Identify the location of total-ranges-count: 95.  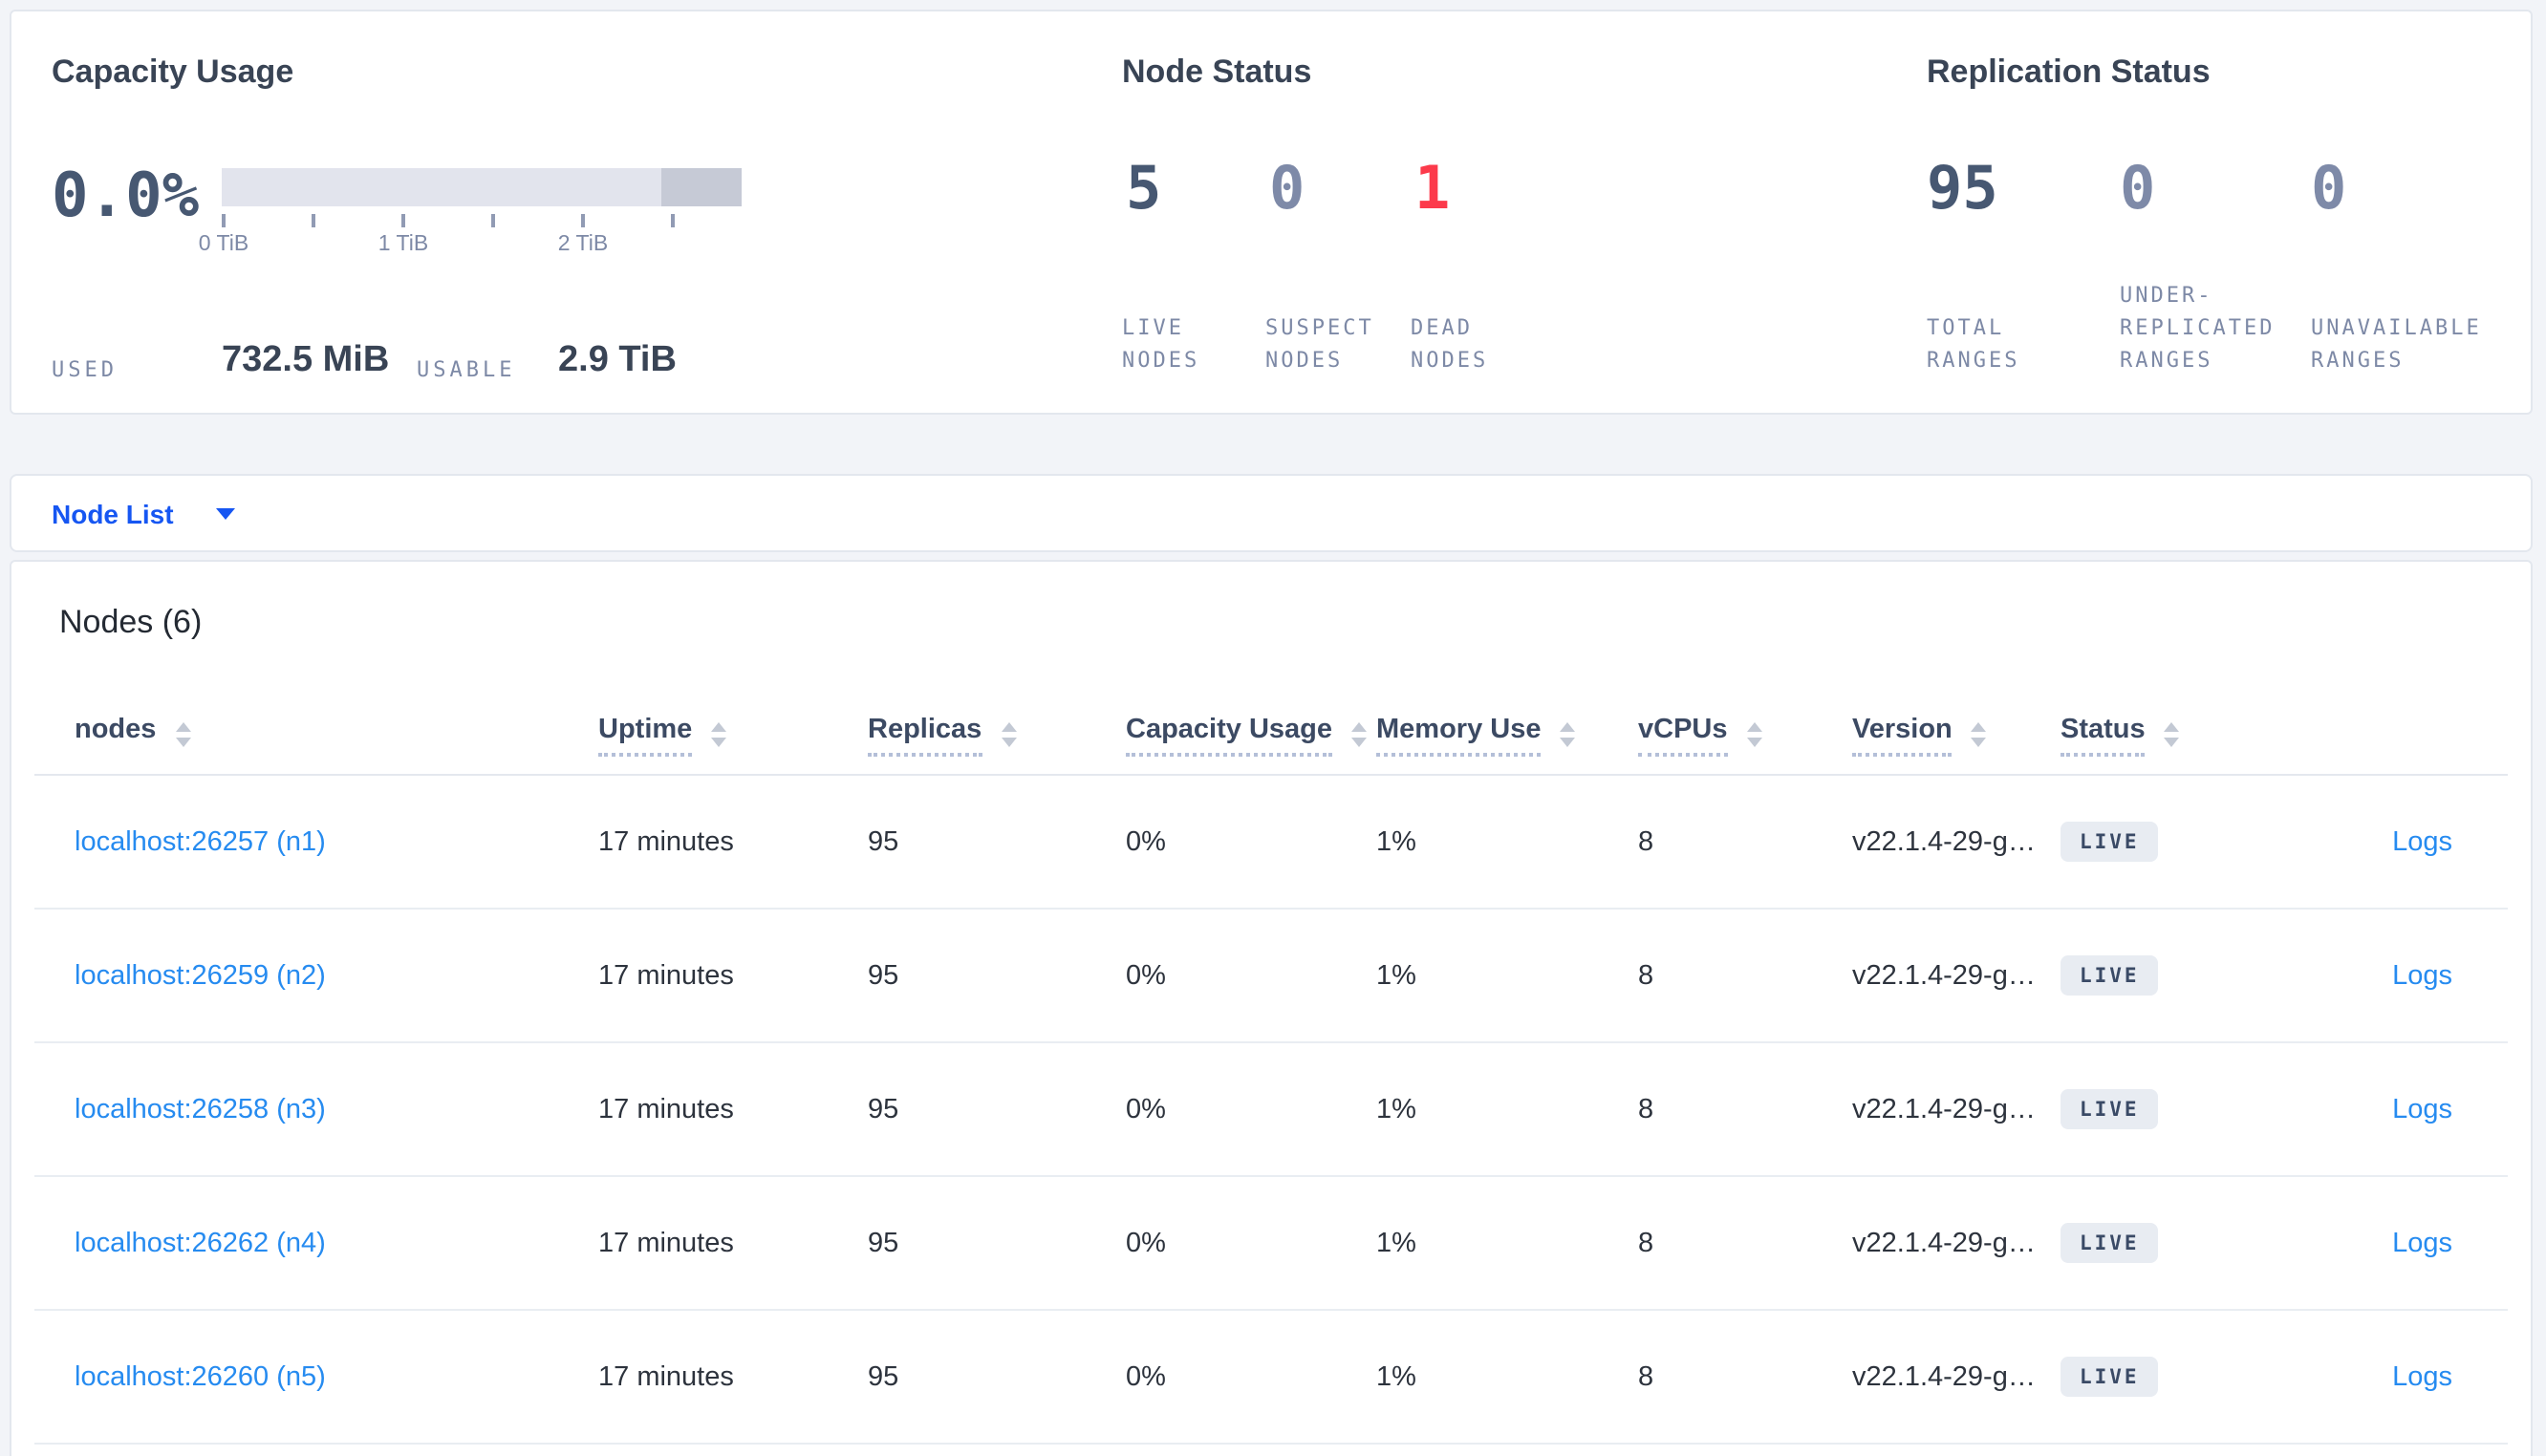
(1962, 190).